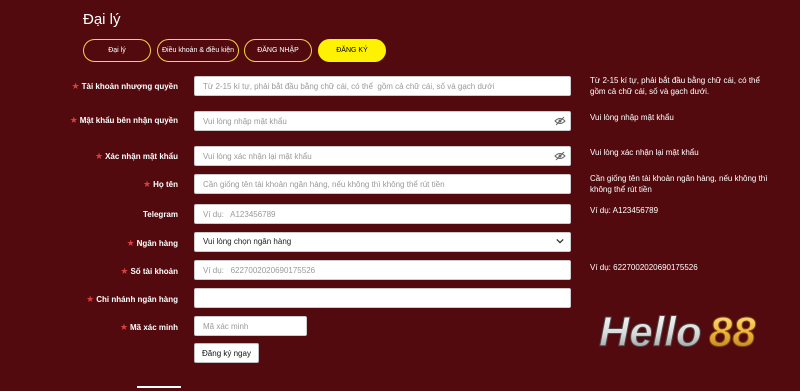 The image size is (800, 391). I want to click on telegram-input, so click(382, 214).